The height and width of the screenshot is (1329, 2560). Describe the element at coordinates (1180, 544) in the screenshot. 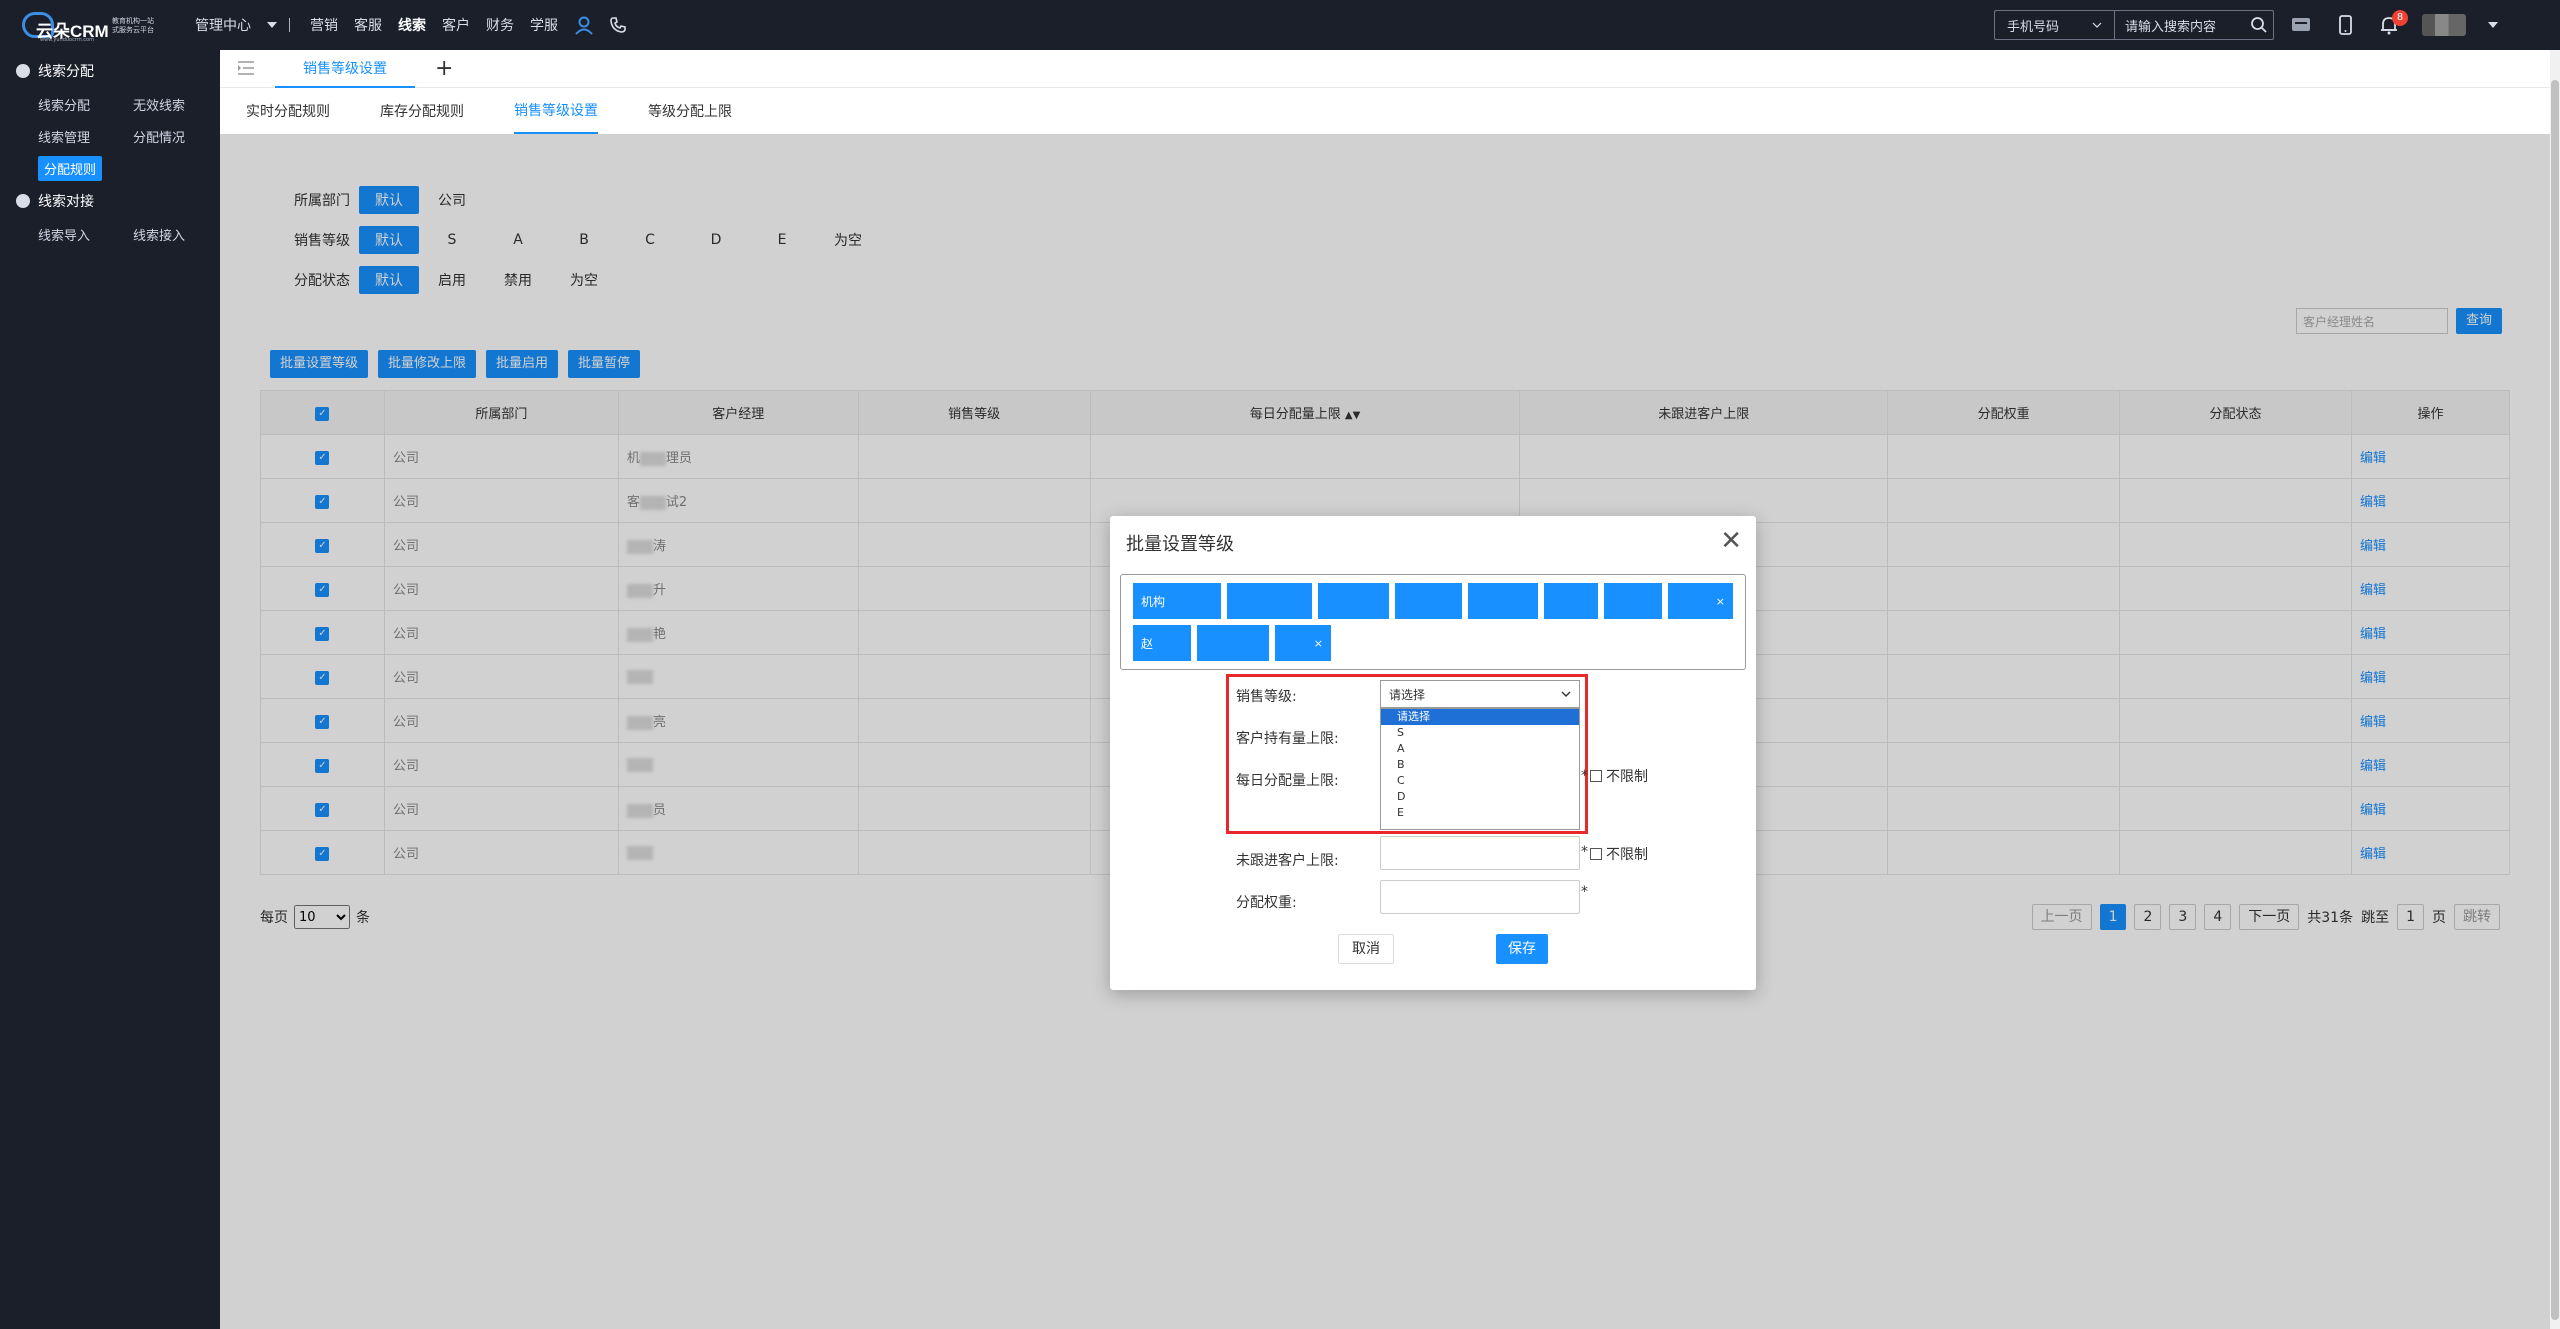

I see `dialog-title: 批量设置等级` at that location.